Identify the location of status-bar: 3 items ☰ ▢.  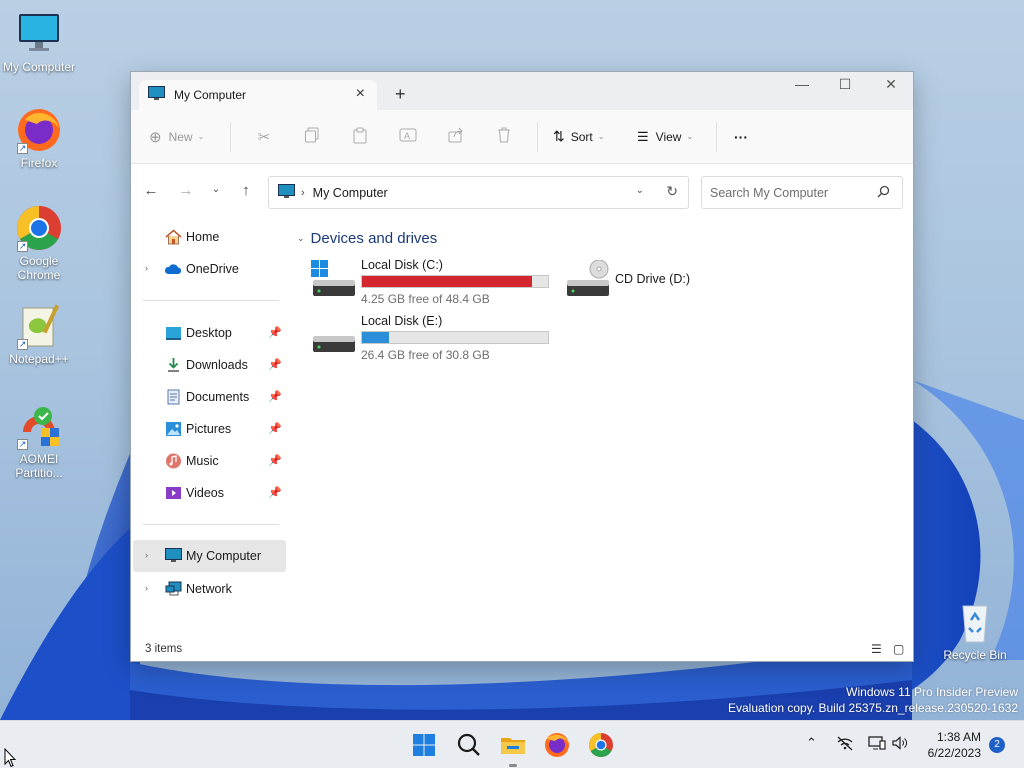
(522, 649).